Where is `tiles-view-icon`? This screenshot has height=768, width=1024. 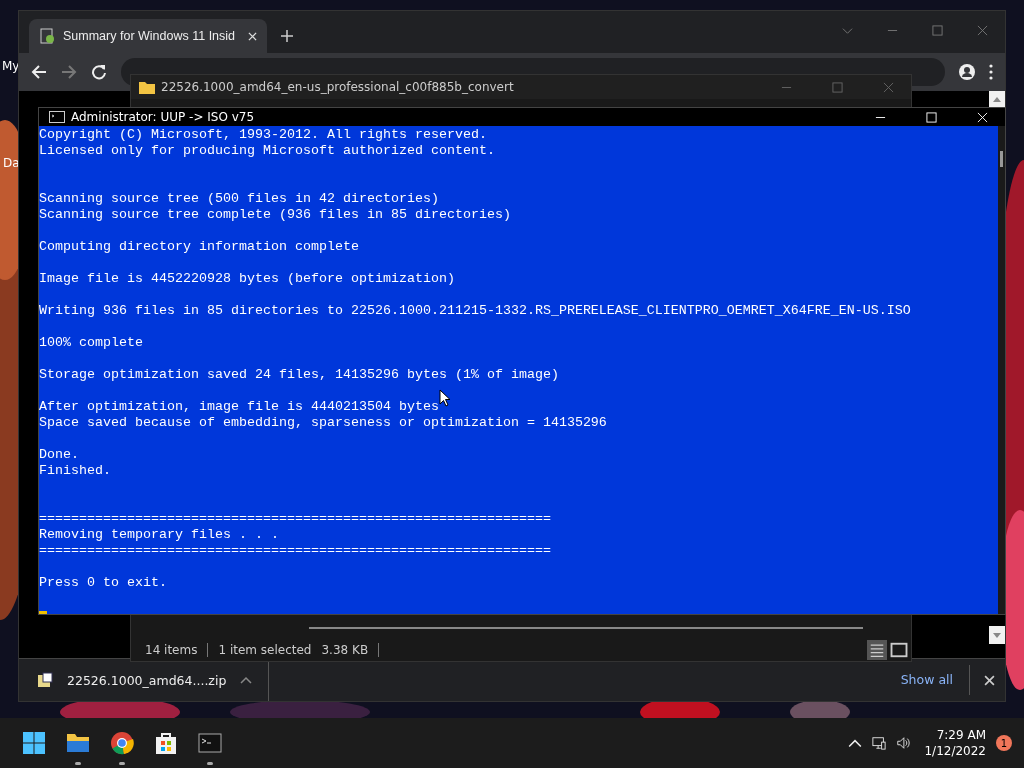 tiles-view-icon is located at coordinates (899, 650).